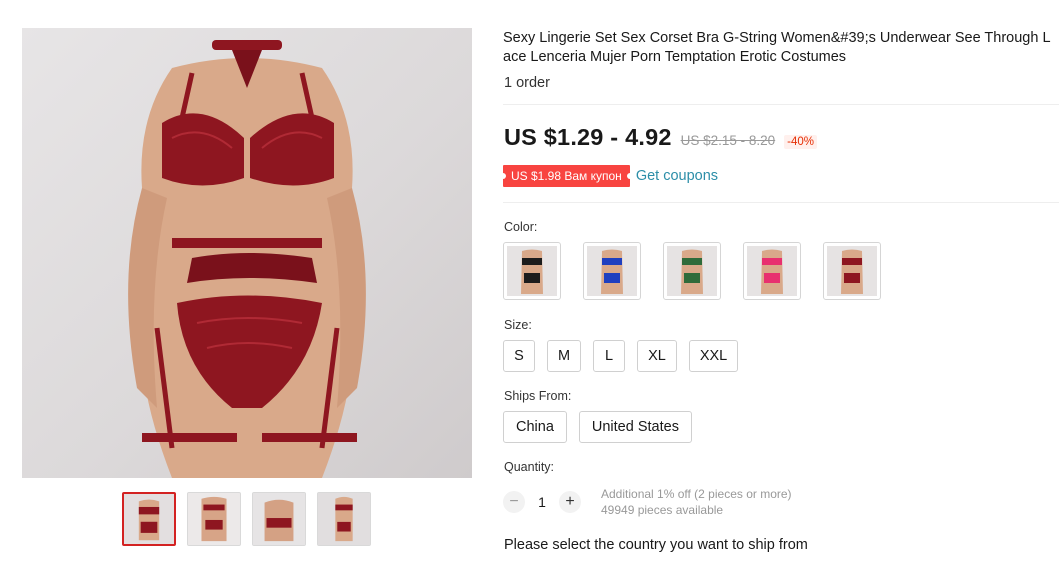 Image resolution: width=1059 pixels, height=564 pixels. Describe the element at coordinates (801, 142) in the screenshot. I see `discount-badge: -40%` at that location.